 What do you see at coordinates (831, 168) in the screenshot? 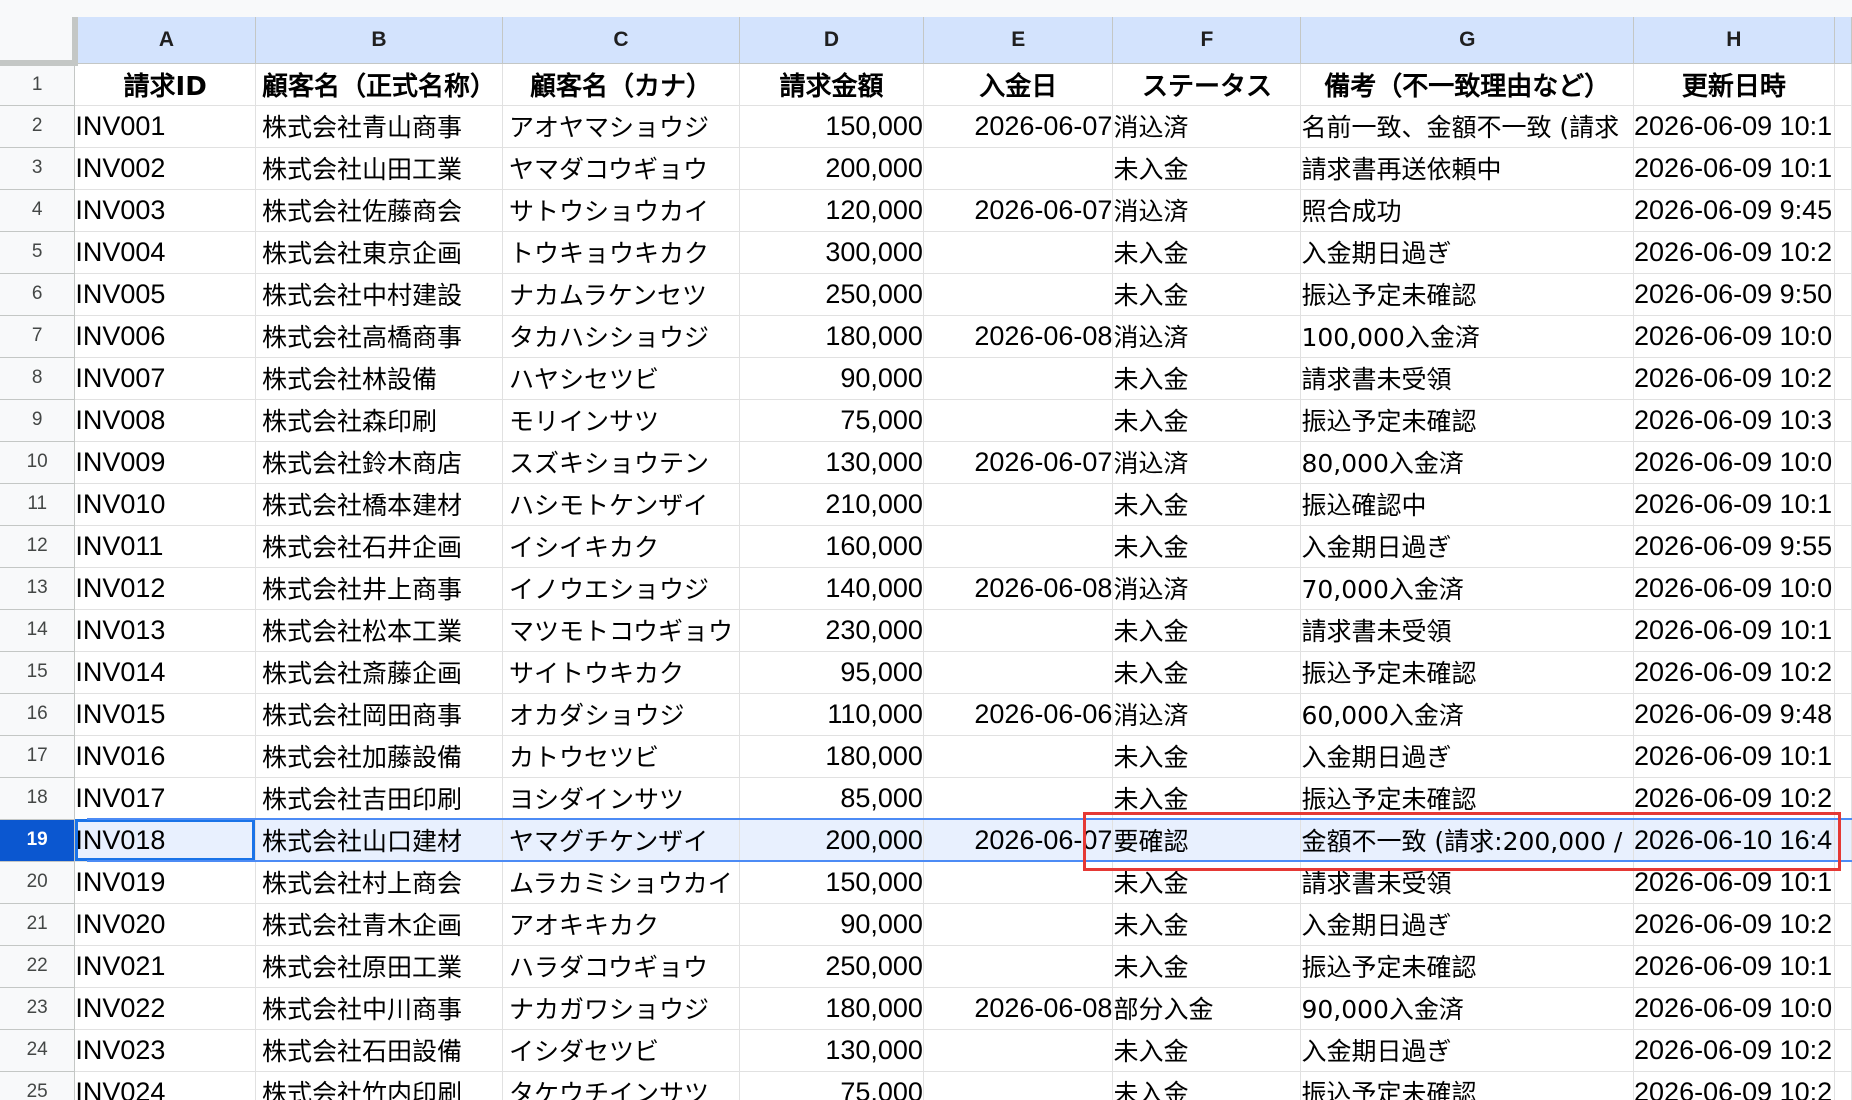
I see `cell-d3: 200,000` at bounding box center [831, 168].